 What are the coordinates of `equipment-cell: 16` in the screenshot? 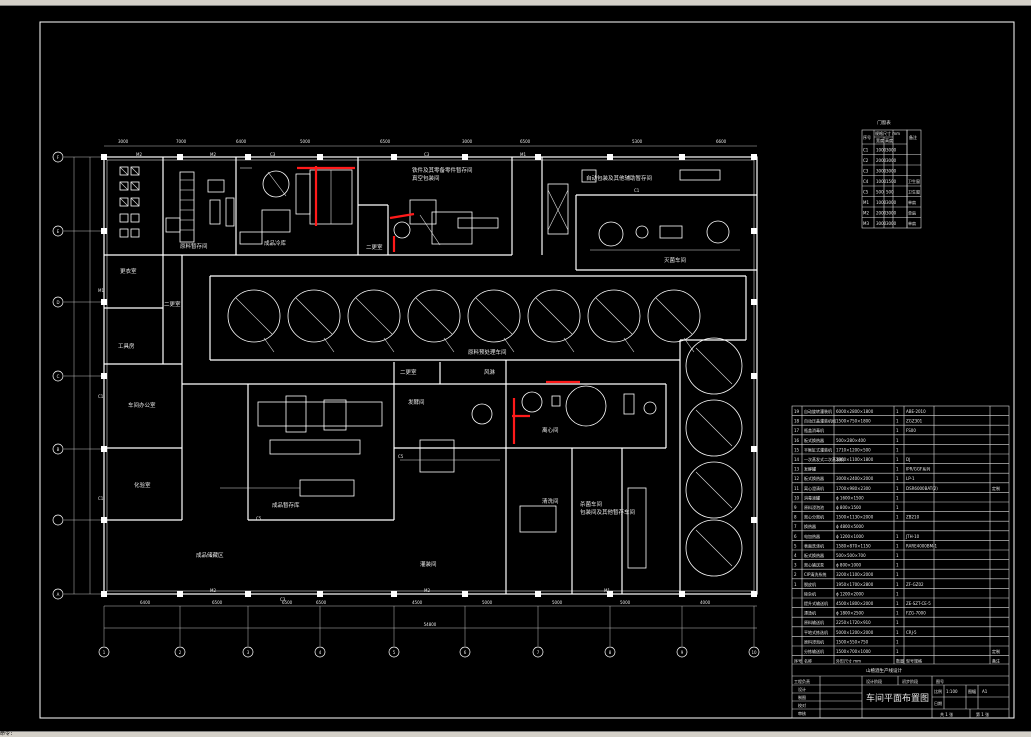 It's located at (797, 440).